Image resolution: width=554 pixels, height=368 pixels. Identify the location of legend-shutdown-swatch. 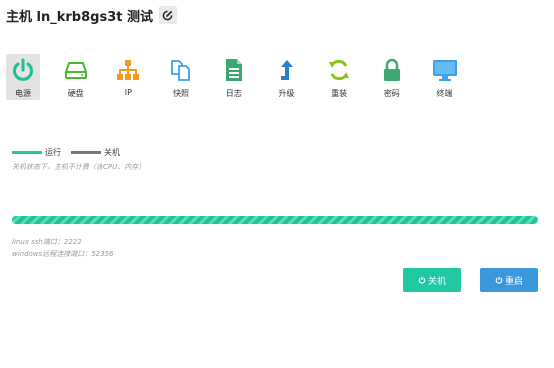
(86, 152).